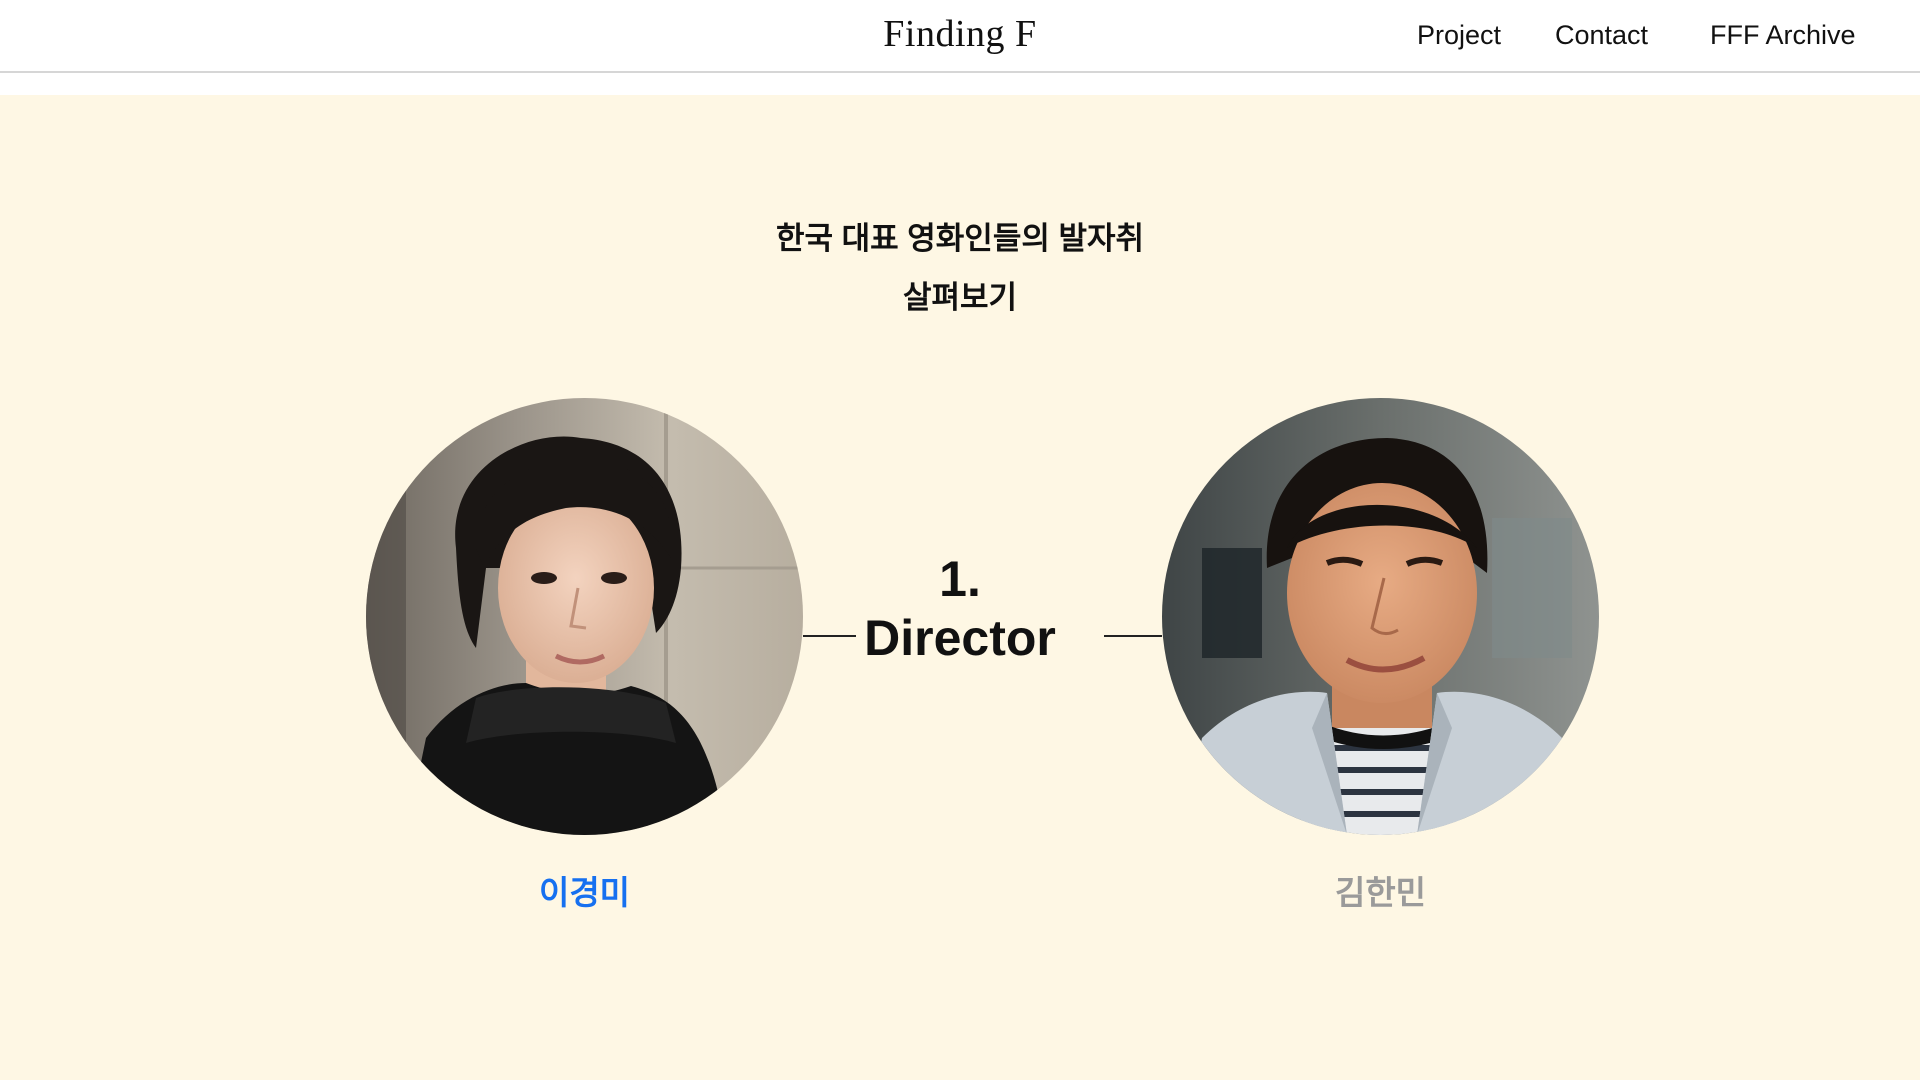  Describe the element at coordinates (1133, 636) in the screenshot. I see `connector-line-right` at that location.